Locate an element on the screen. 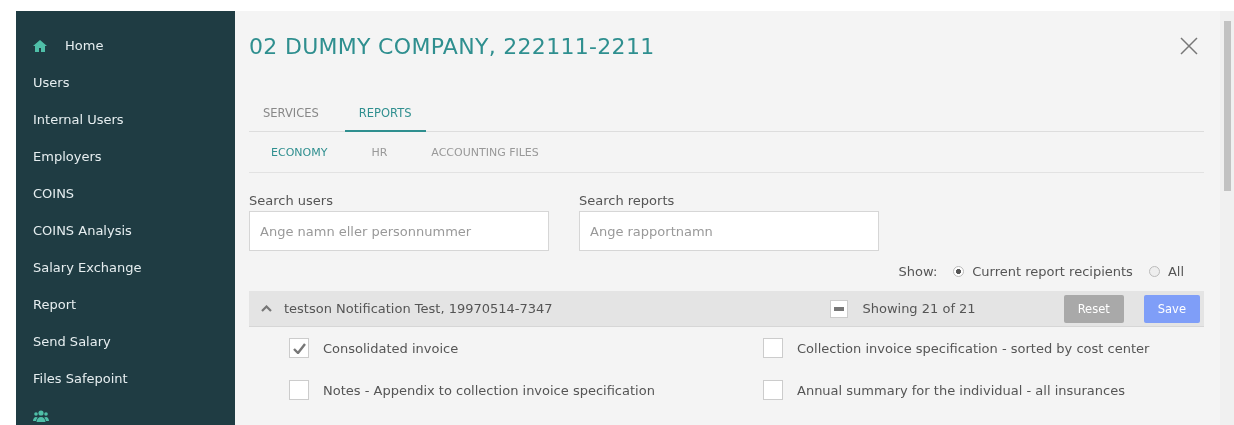 Image resolution: width=1234 pixels, height=425 pixels. sidebar-item: Internal Users is located at coordinates (78, 119).